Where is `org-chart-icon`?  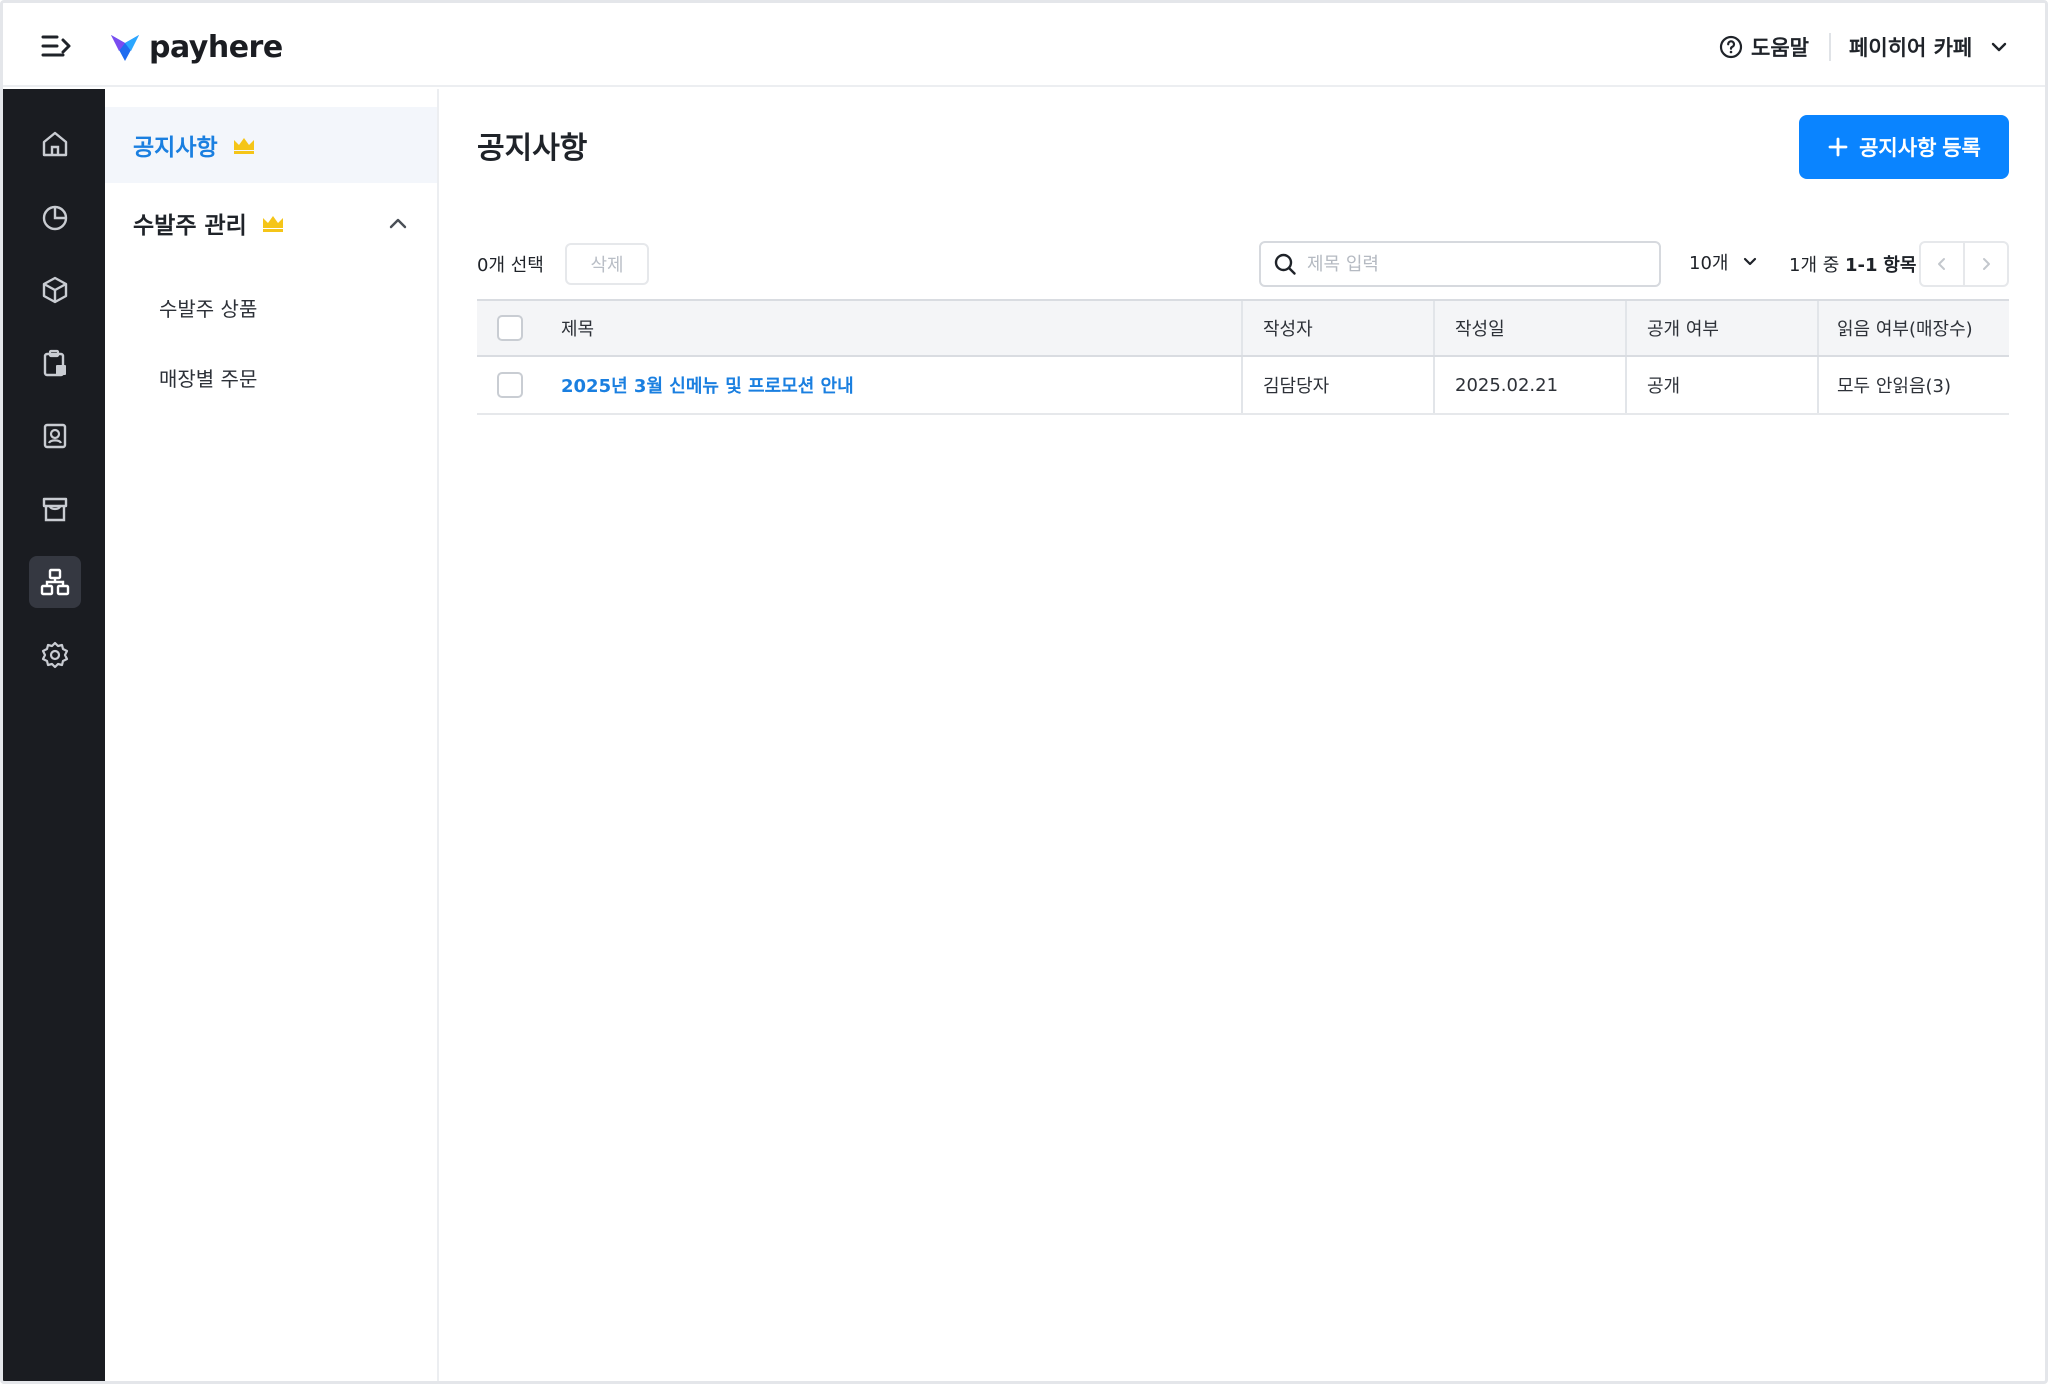
org-chart-icon is located at coordinates (55, 582).